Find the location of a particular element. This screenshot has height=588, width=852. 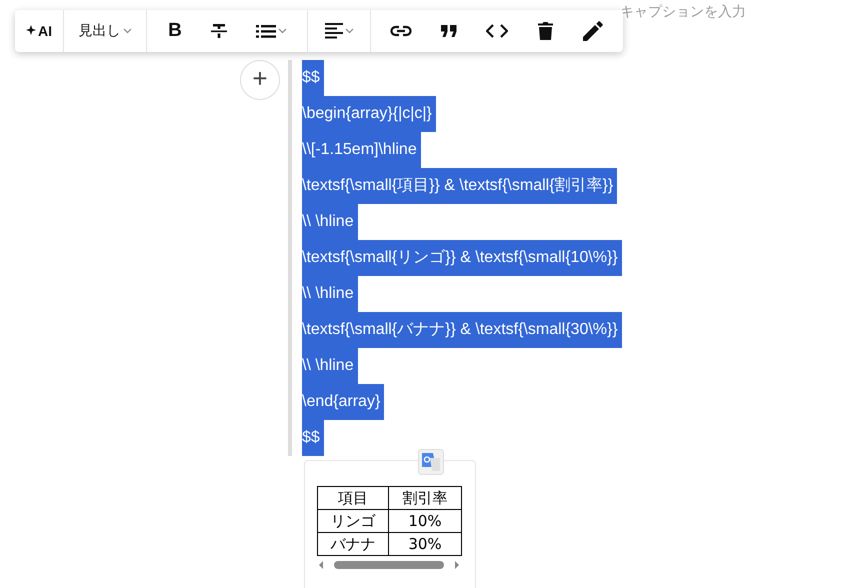

heading-dropdown: 見出し is located at coordinates (105, 31).